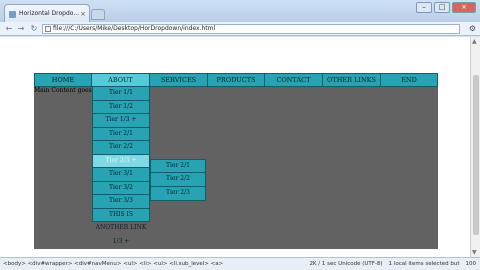 Image resolution: width=480 pixels, height=270 pixels. Describe the element at coordinates (424, 7) in the screenshot. I see `minimize-button: –` at that location.